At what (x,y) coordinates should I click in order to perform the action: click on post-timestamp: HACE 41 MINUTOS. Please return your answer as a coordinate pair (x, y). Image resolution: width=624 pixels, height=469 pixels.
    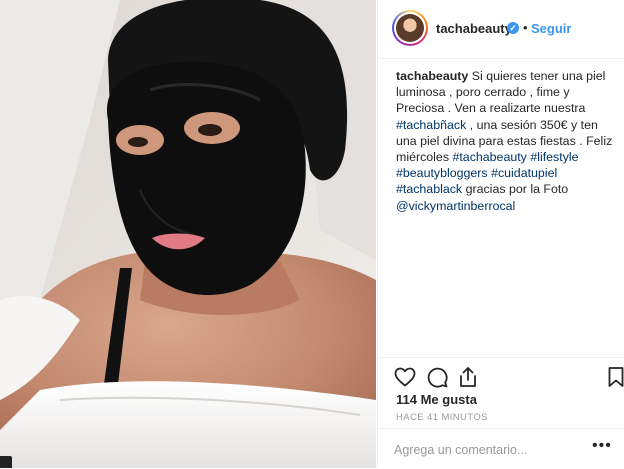
    Looking at the image, I should click on (442, 417).